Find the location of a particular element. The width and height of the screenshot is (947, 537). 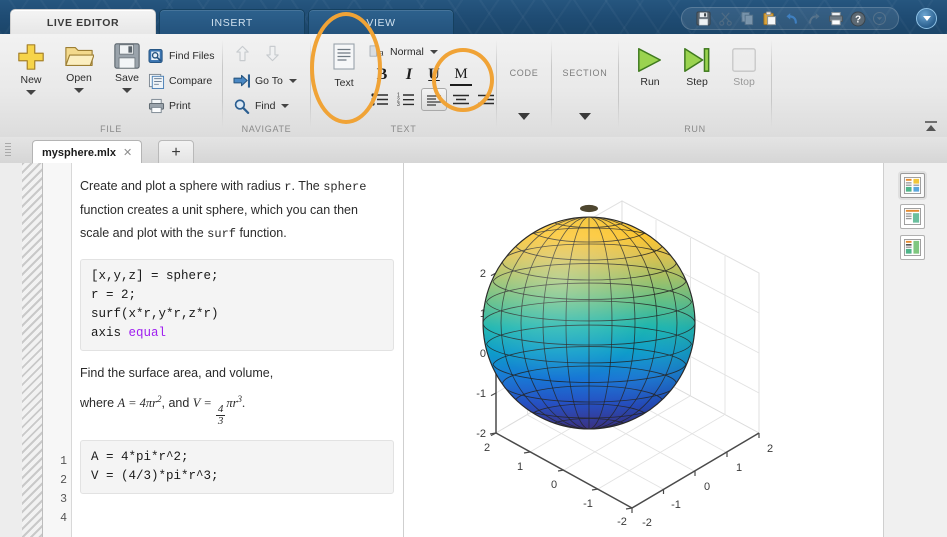

ribbon-tab-live-editor: LIVE EDITOR is located at coordinates (83, 21).